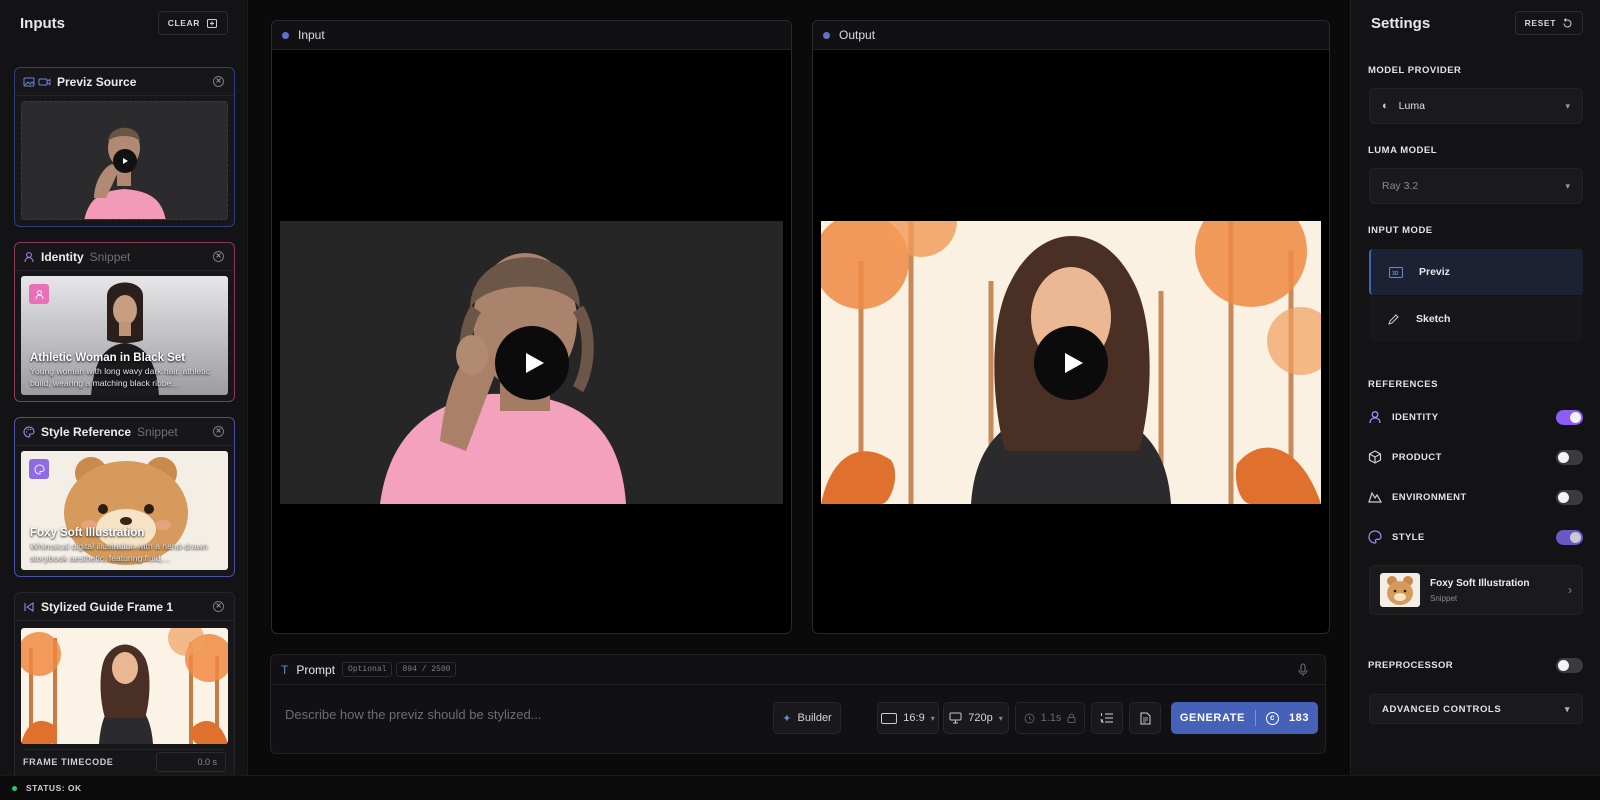  I want to click on skip-back-icon, so click(29, 606).